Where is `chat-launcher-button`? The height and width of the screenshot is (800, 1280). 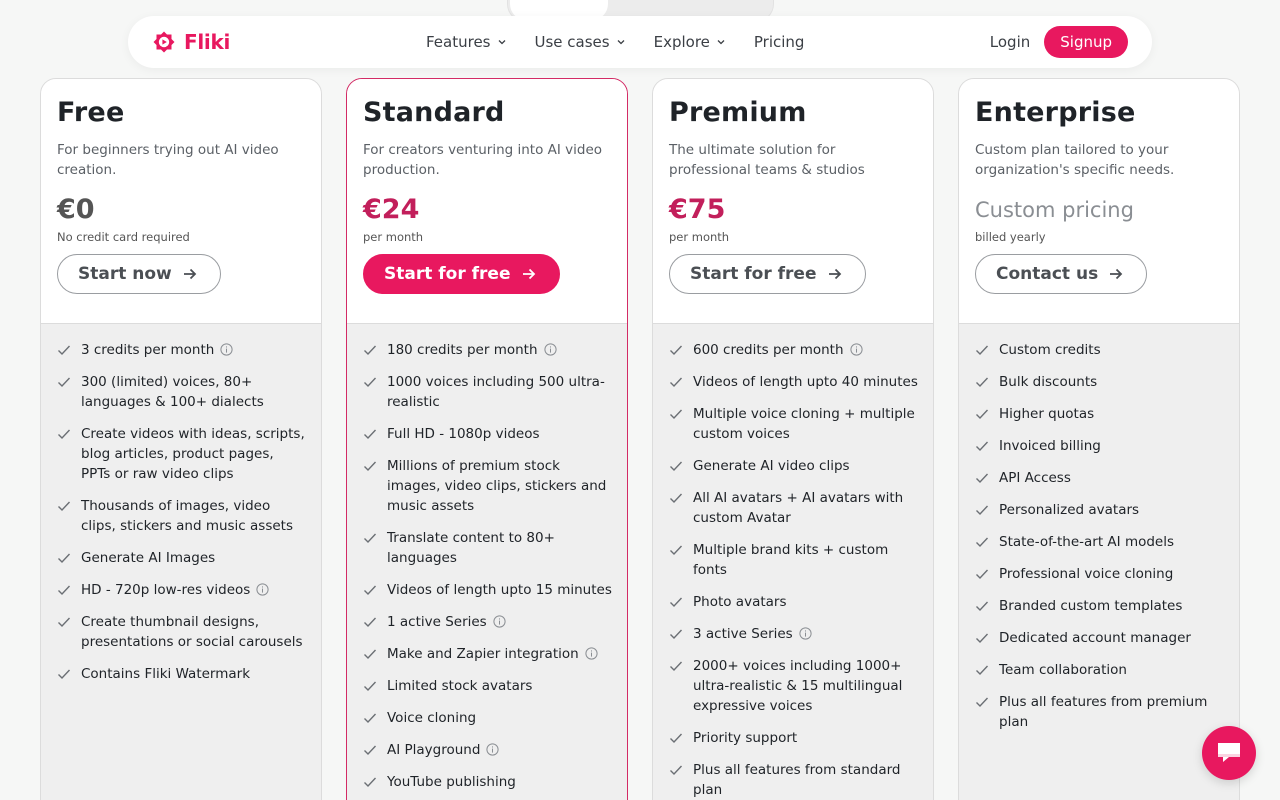 chat-launcher-button is located at coordinates (1229, 753).